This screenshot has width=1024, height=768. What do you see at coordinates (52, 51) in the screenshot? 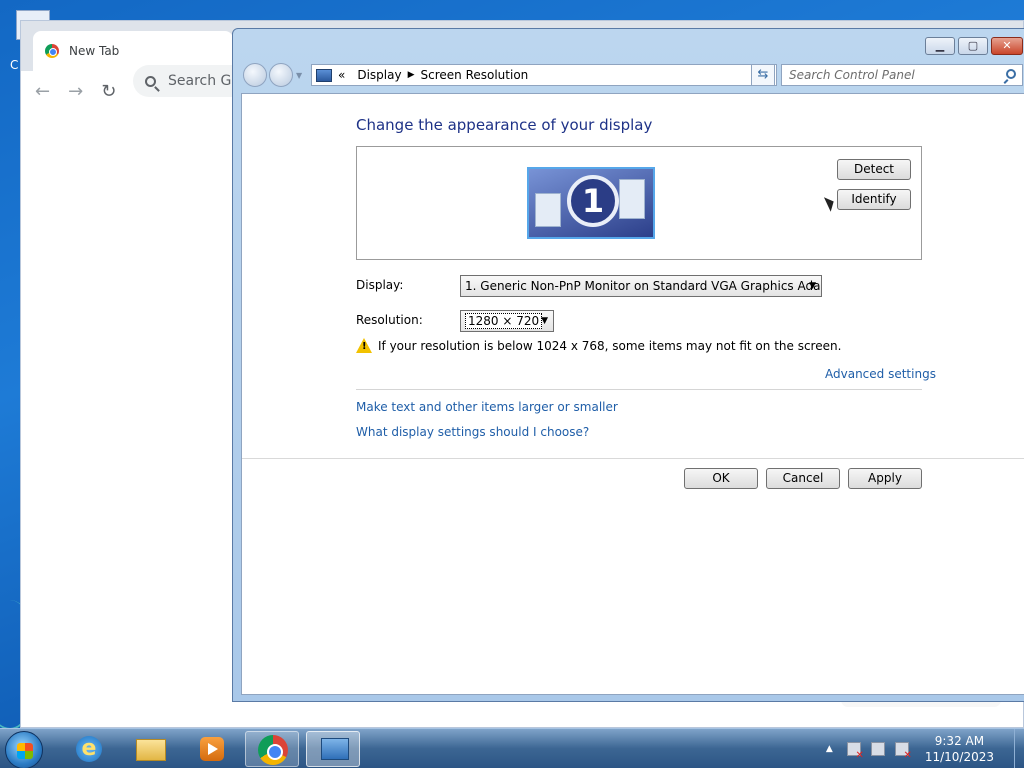
I see `chrome-tab-icon` at bounding box center [52, 51].